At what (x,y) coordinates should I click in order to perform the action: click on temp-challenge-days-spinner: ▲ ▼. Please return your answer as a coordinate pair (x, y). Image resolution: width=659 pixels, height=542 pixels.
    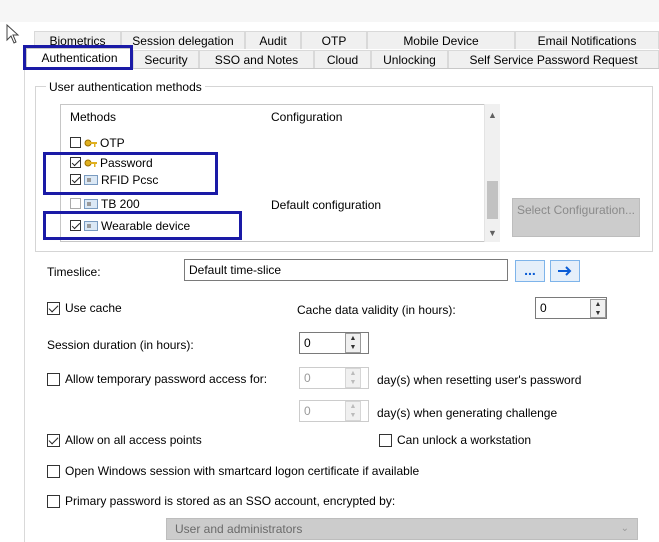
    Looking at the image, I should click on (353, 411).